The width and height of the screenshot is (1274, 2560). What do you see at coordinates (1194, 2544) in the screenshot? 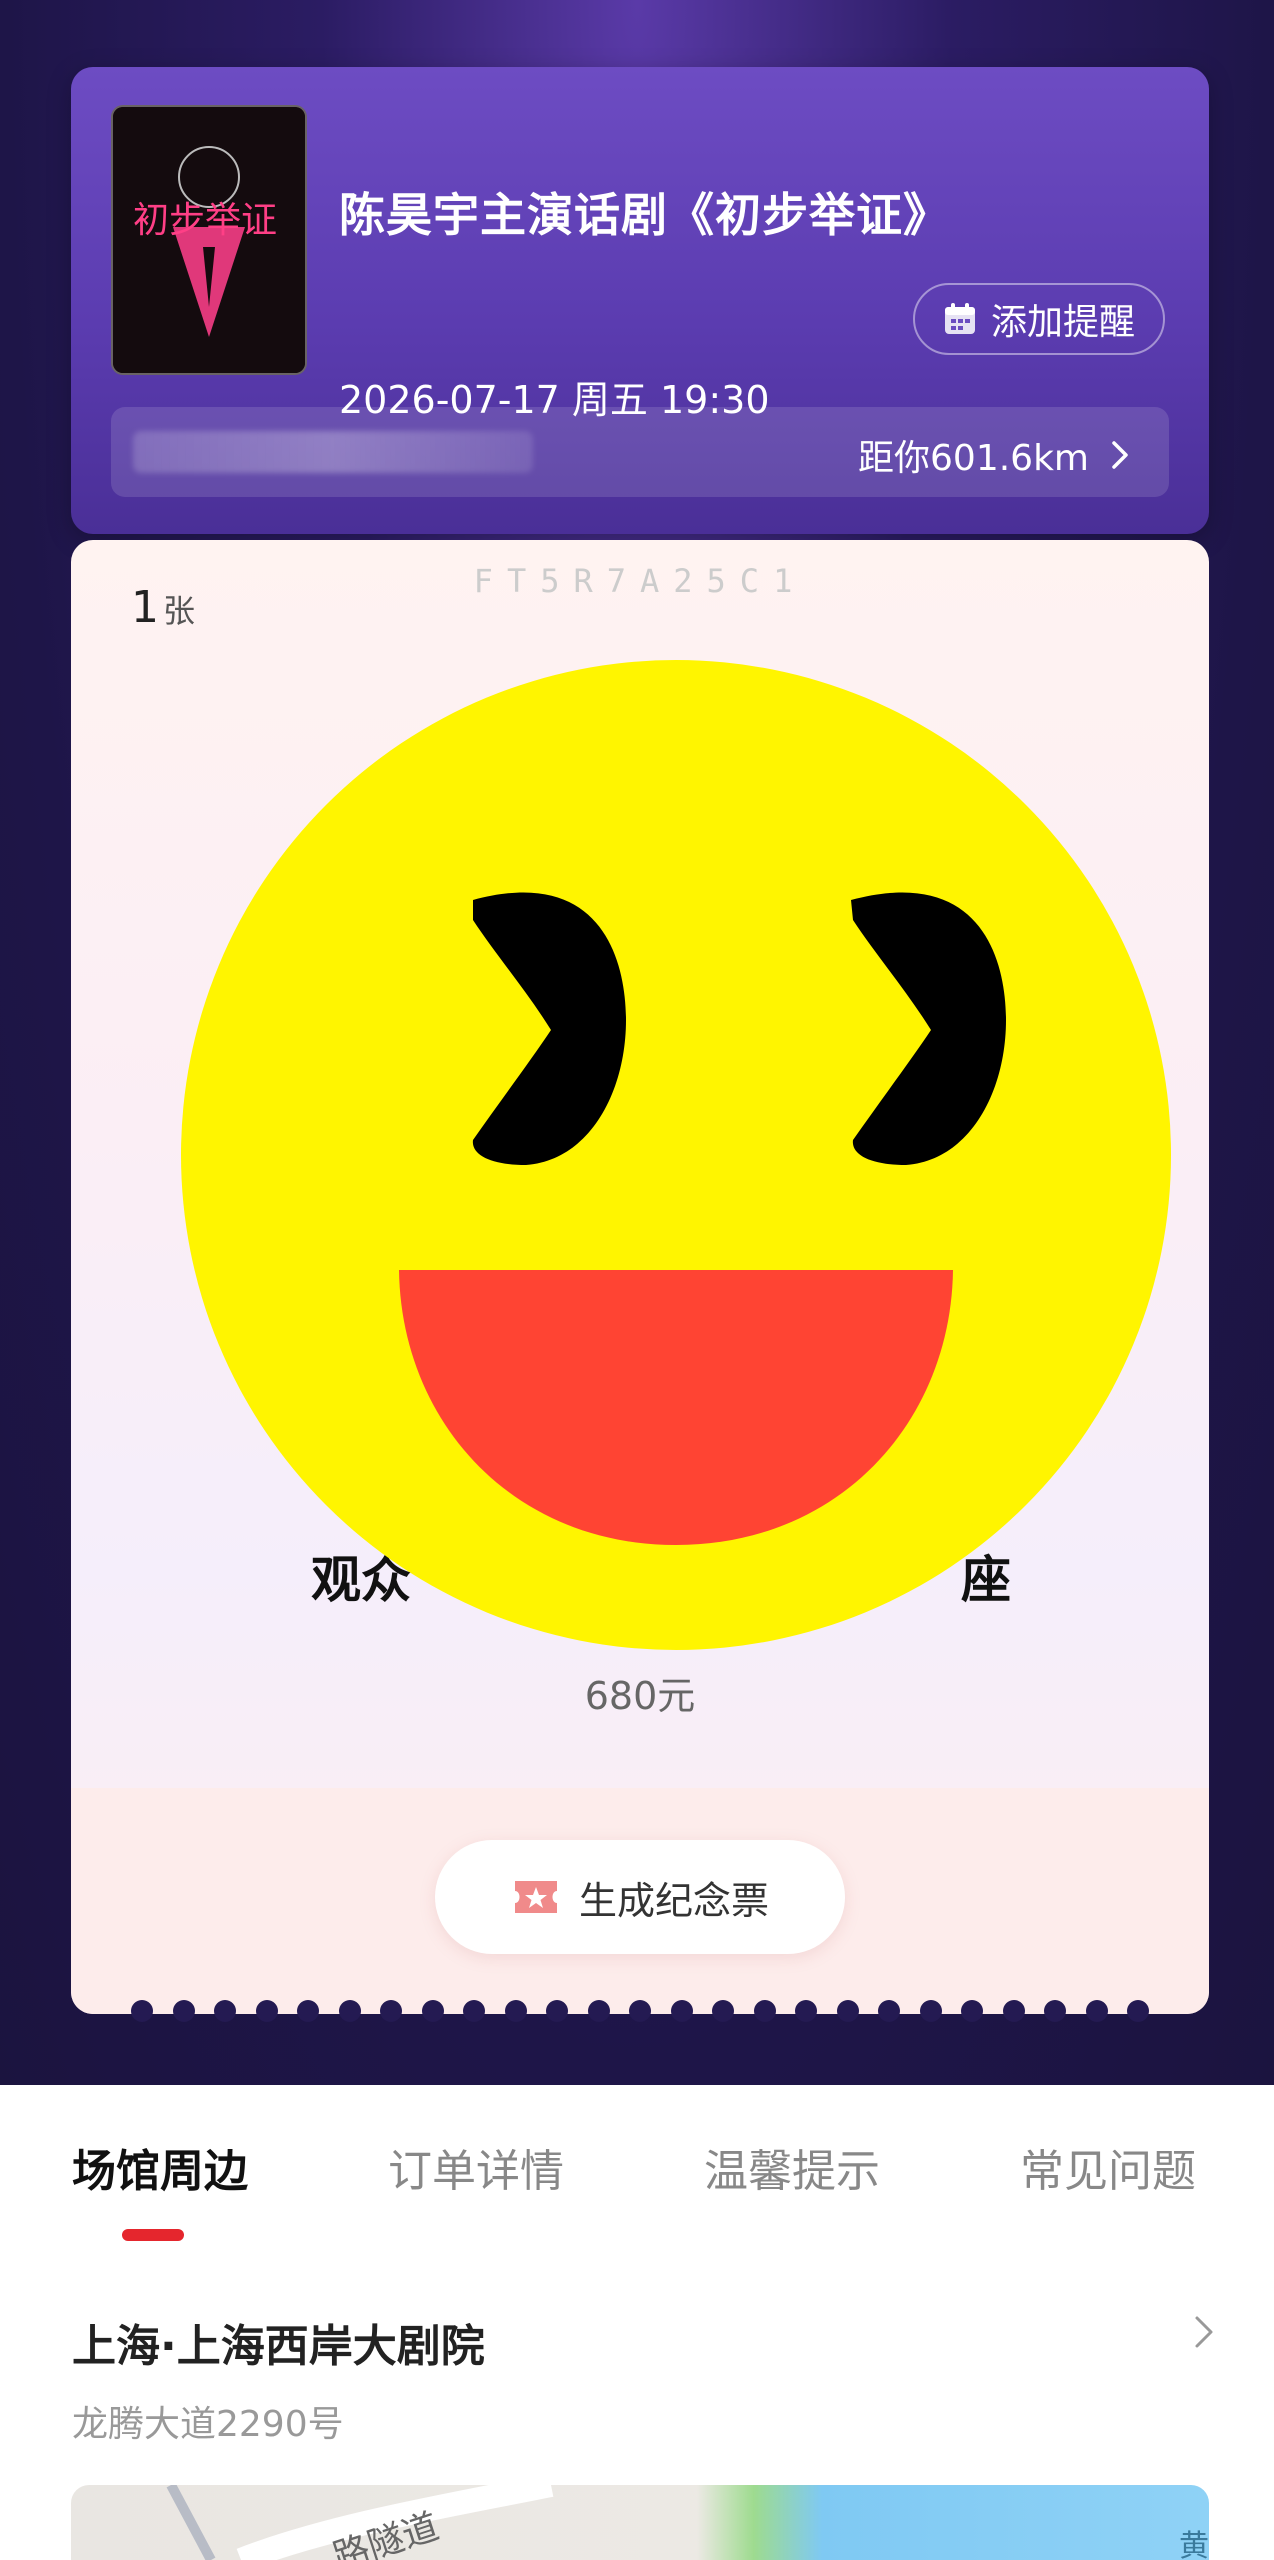
I see `map-corner-label: 黄` at bounding box center [1194, 2544].